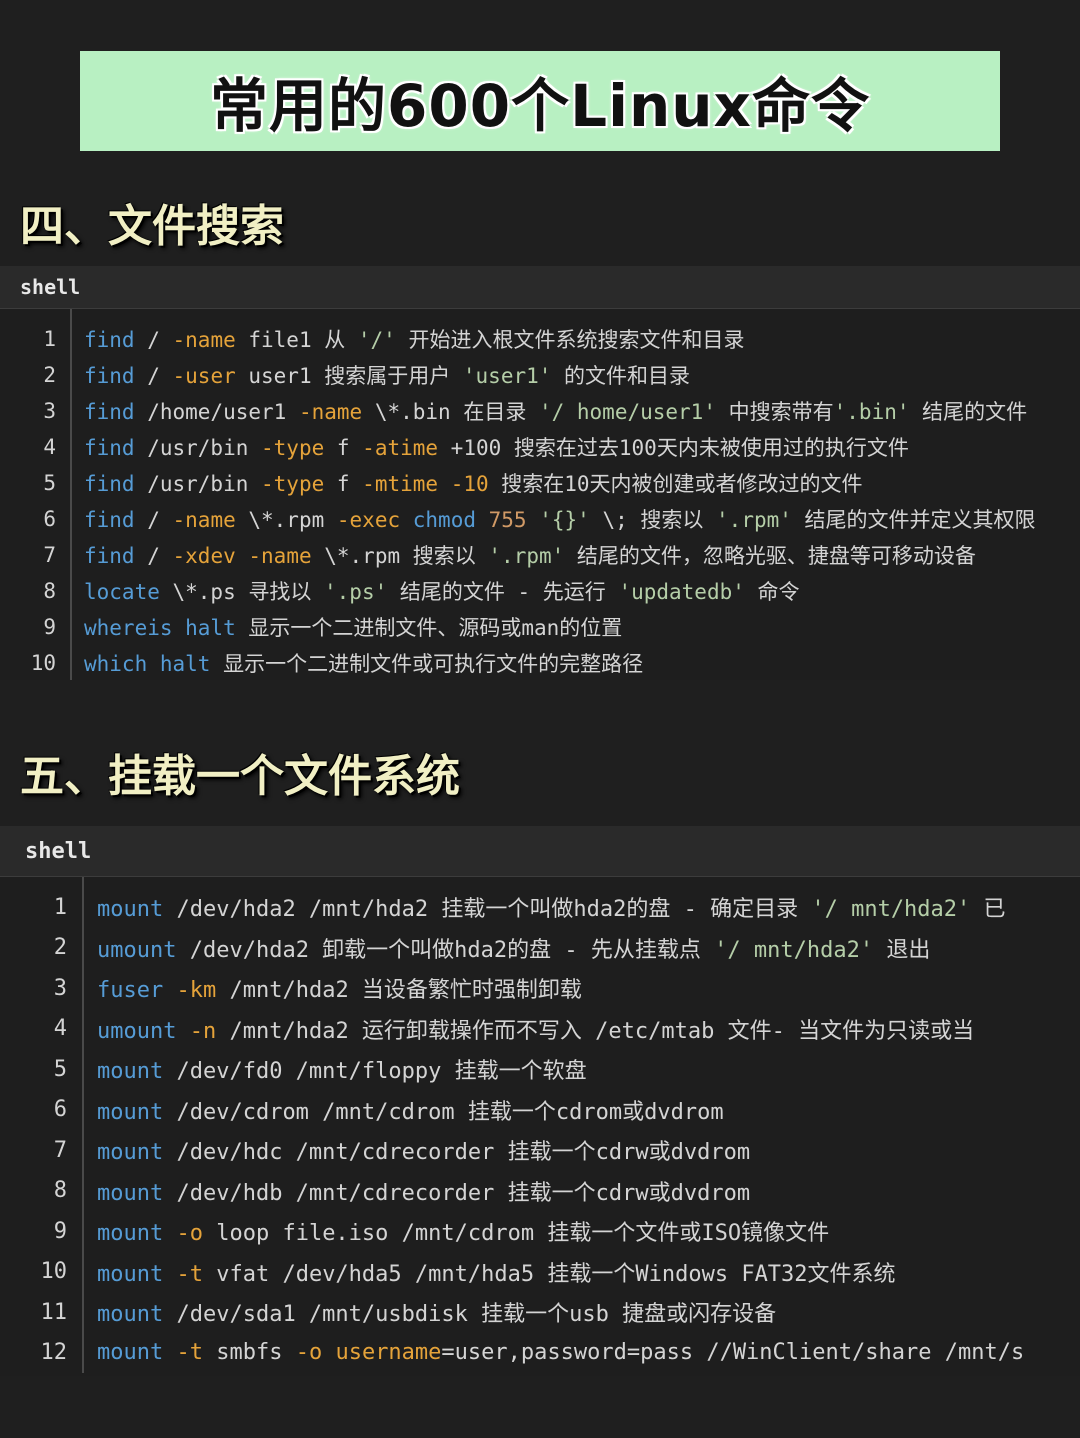 This screenshot has height=1438, width=1080. Describe the element at coordinates (444, 520) in the screenshot. I see `code-token: chmod` at that location.